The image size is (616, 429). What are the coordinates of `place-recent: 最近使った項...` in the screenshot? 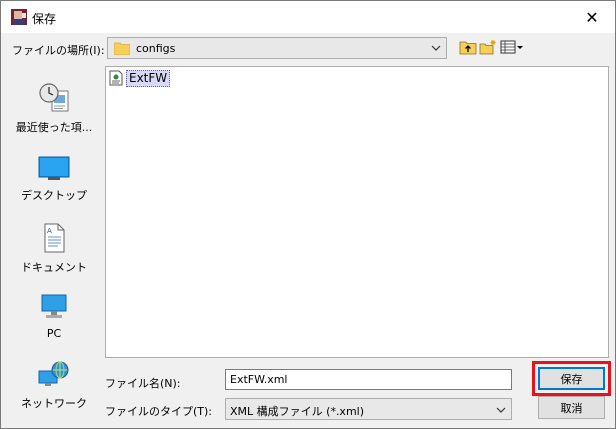 It's located at (54, 109).